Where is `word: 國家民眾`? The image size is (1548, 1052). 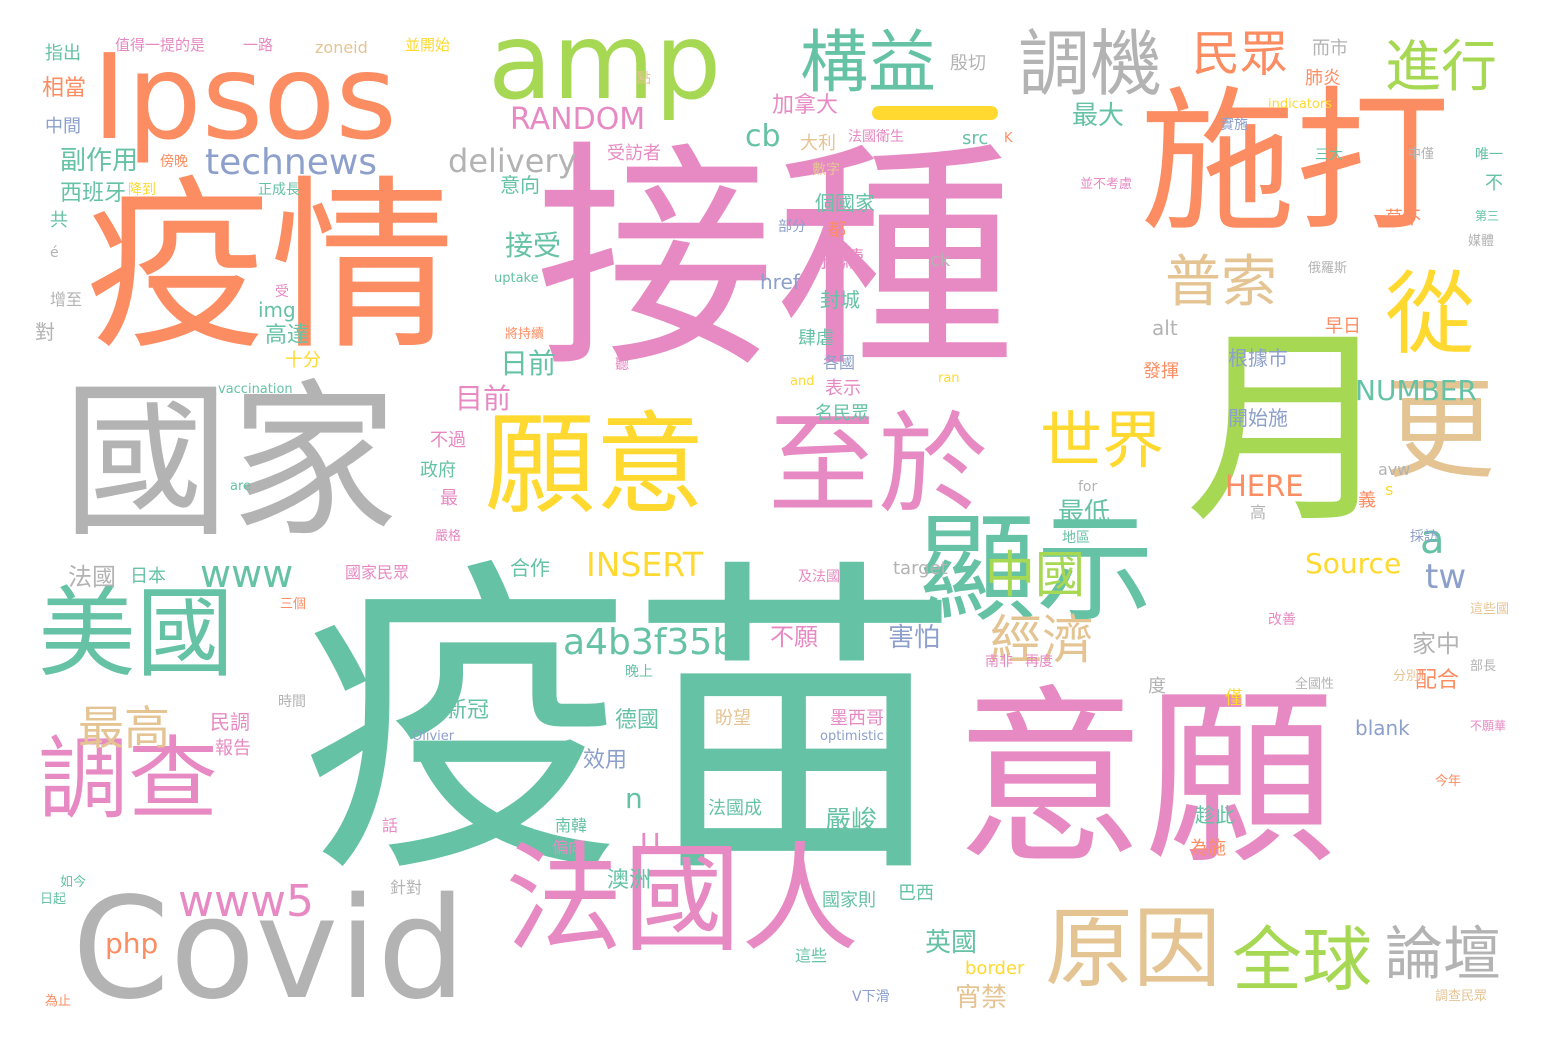 word: 國家民眾 is located at coordinates (377, 572).